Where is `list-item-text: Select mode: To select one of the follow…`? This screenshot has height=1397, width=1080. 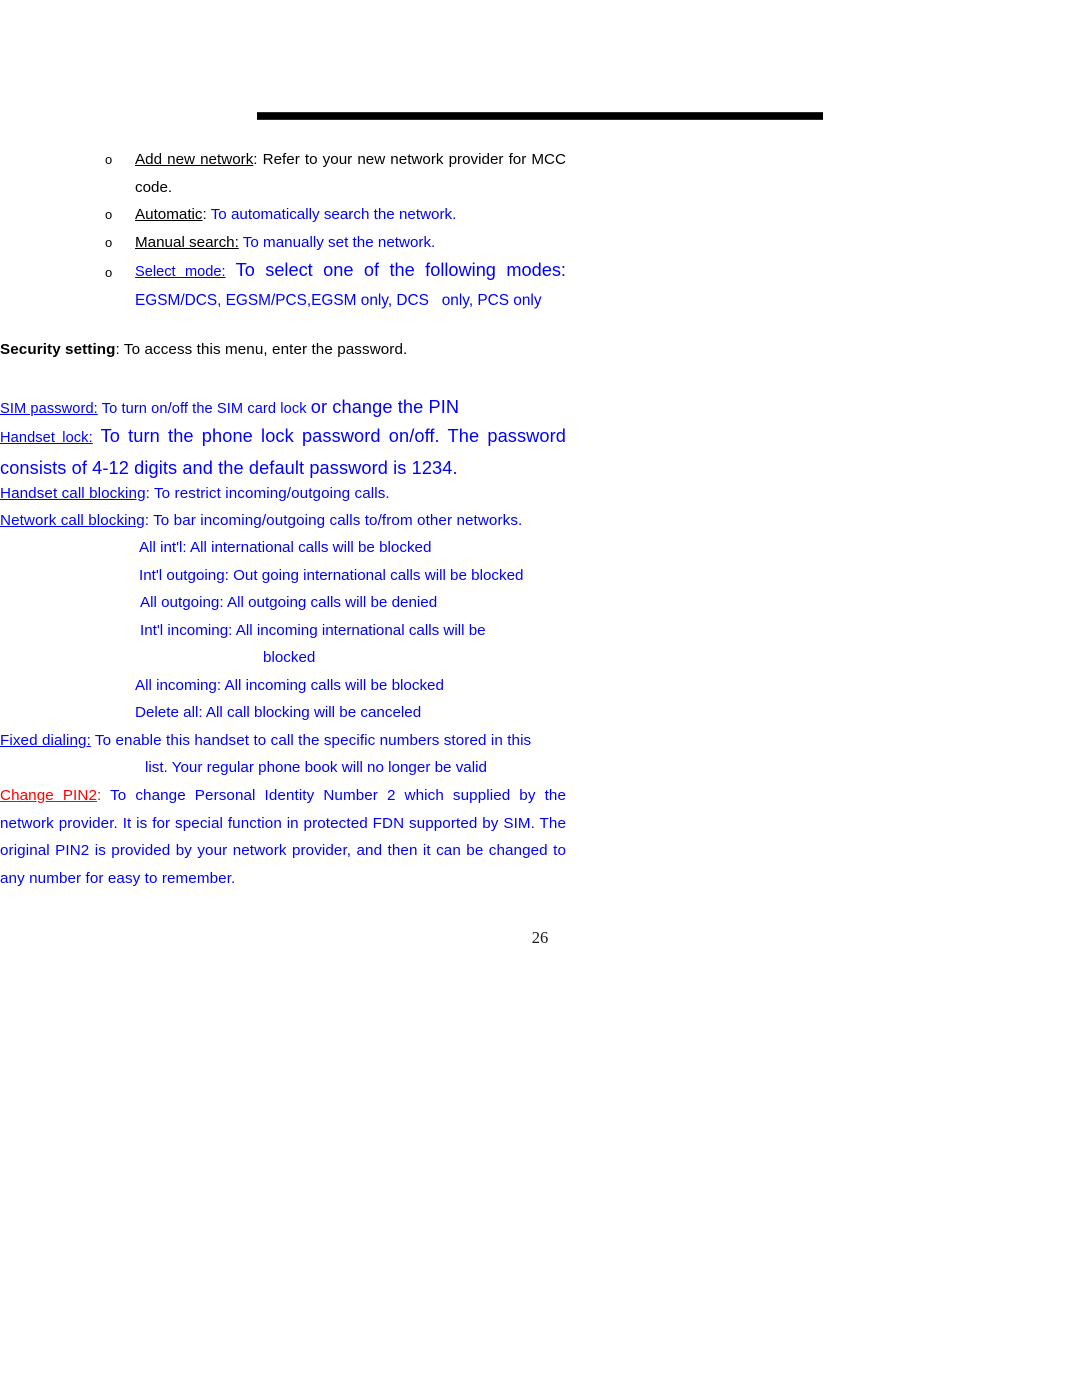
list-item-text: Select mode: To select one of the follow… is located at coordinates (350, 271).